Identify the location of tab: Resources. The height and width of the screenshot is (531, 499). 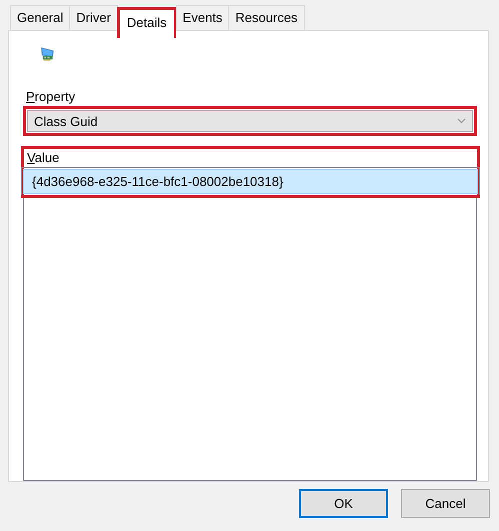
(266, 17).